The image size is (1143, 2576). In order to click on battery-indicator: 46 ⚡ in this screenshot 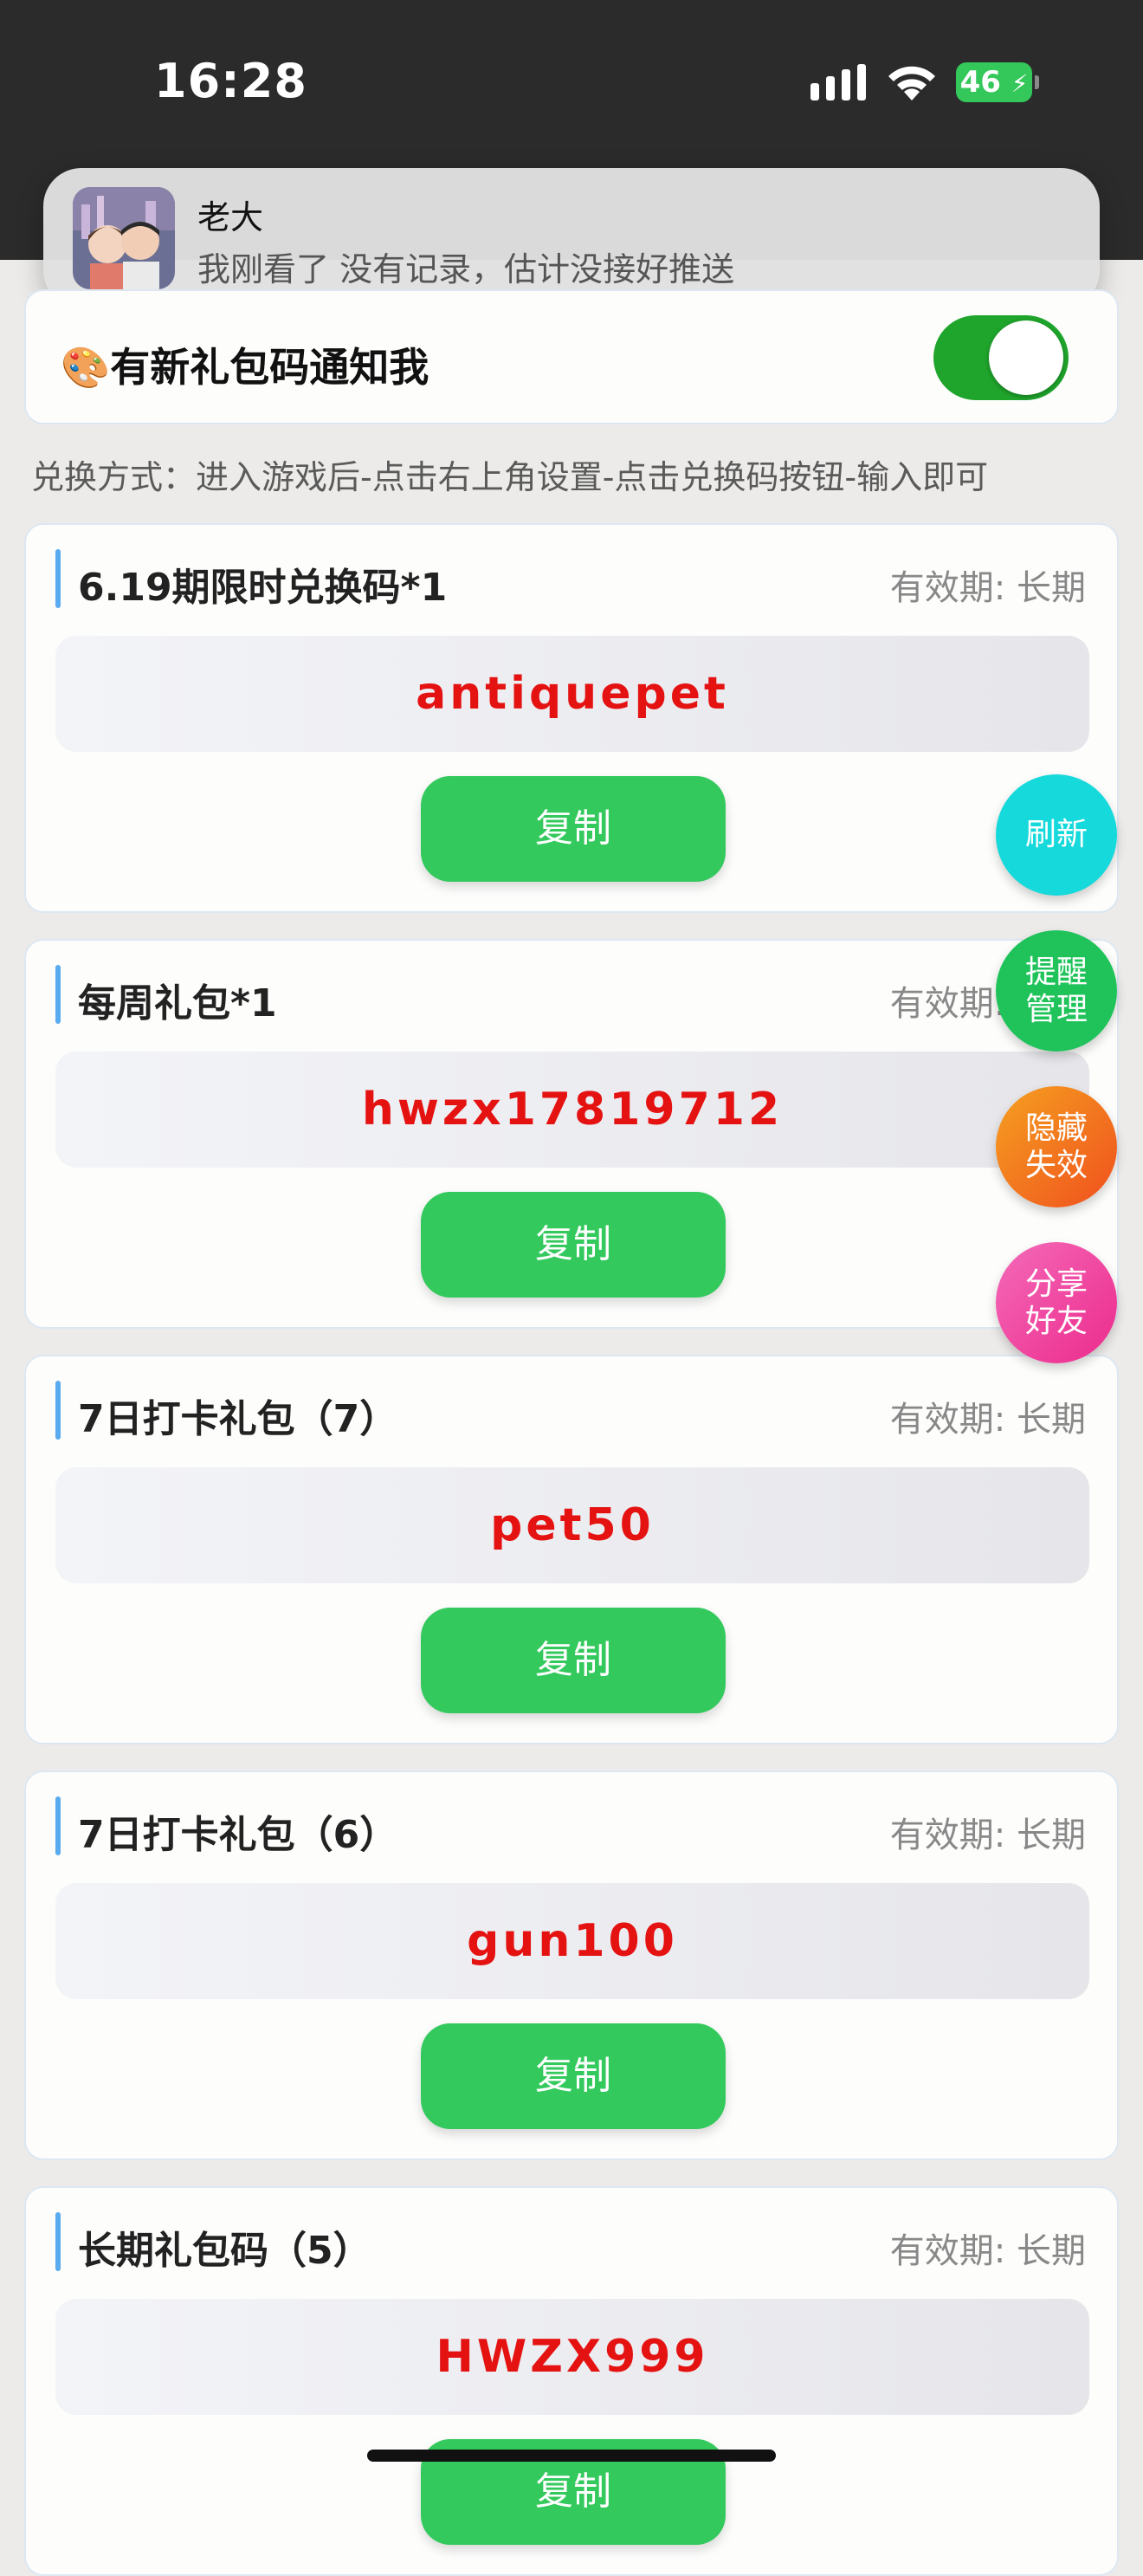, I will do `click(998, 82)`.